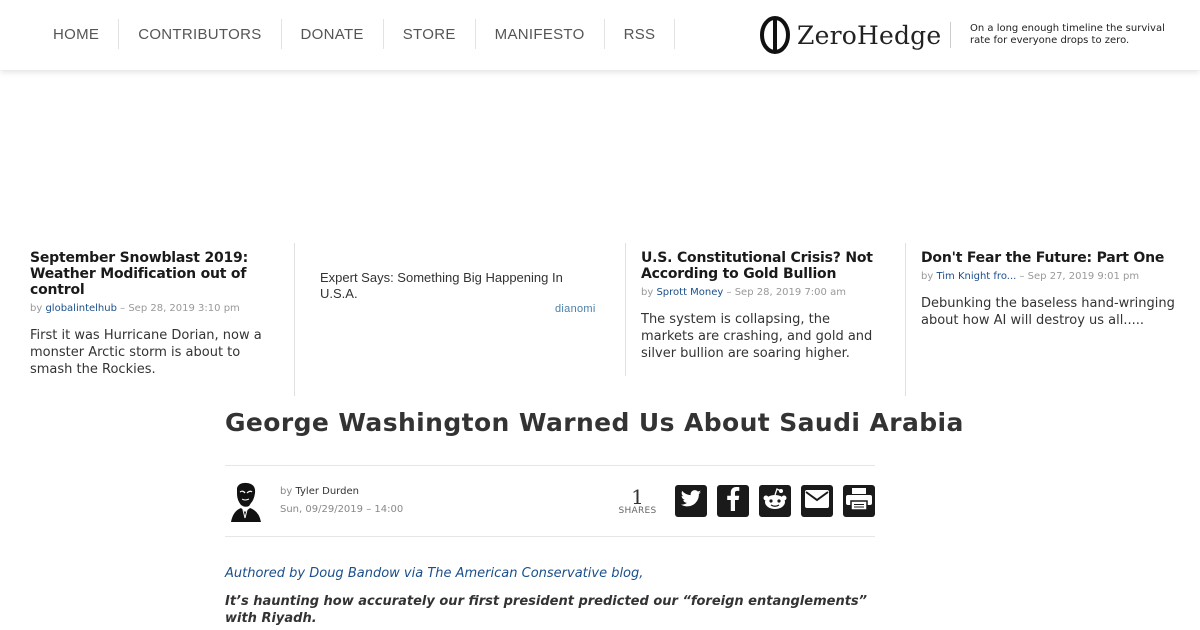 This screenshot has height=630, width=1200. I want to click on reddit-icon, so click(775, 501).